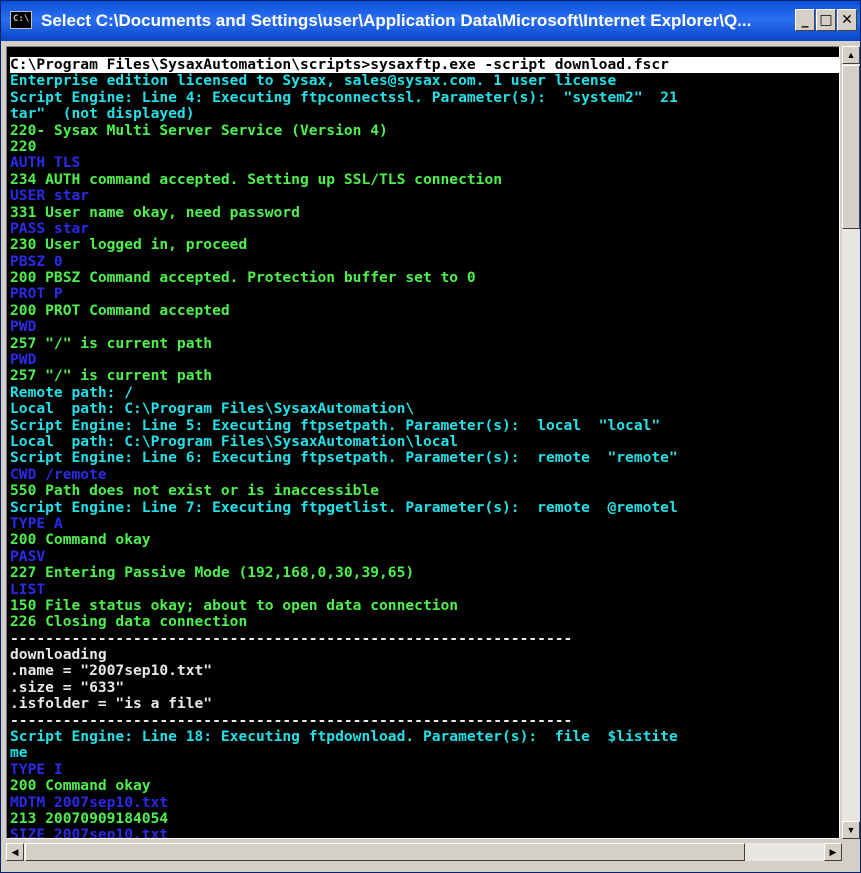 This screenshot has height=873, width=861. What do you see at coordinates (385, 852) in the screenshot?
I see `horizontal-scroll-thumb` at bounding box center [385, 852].